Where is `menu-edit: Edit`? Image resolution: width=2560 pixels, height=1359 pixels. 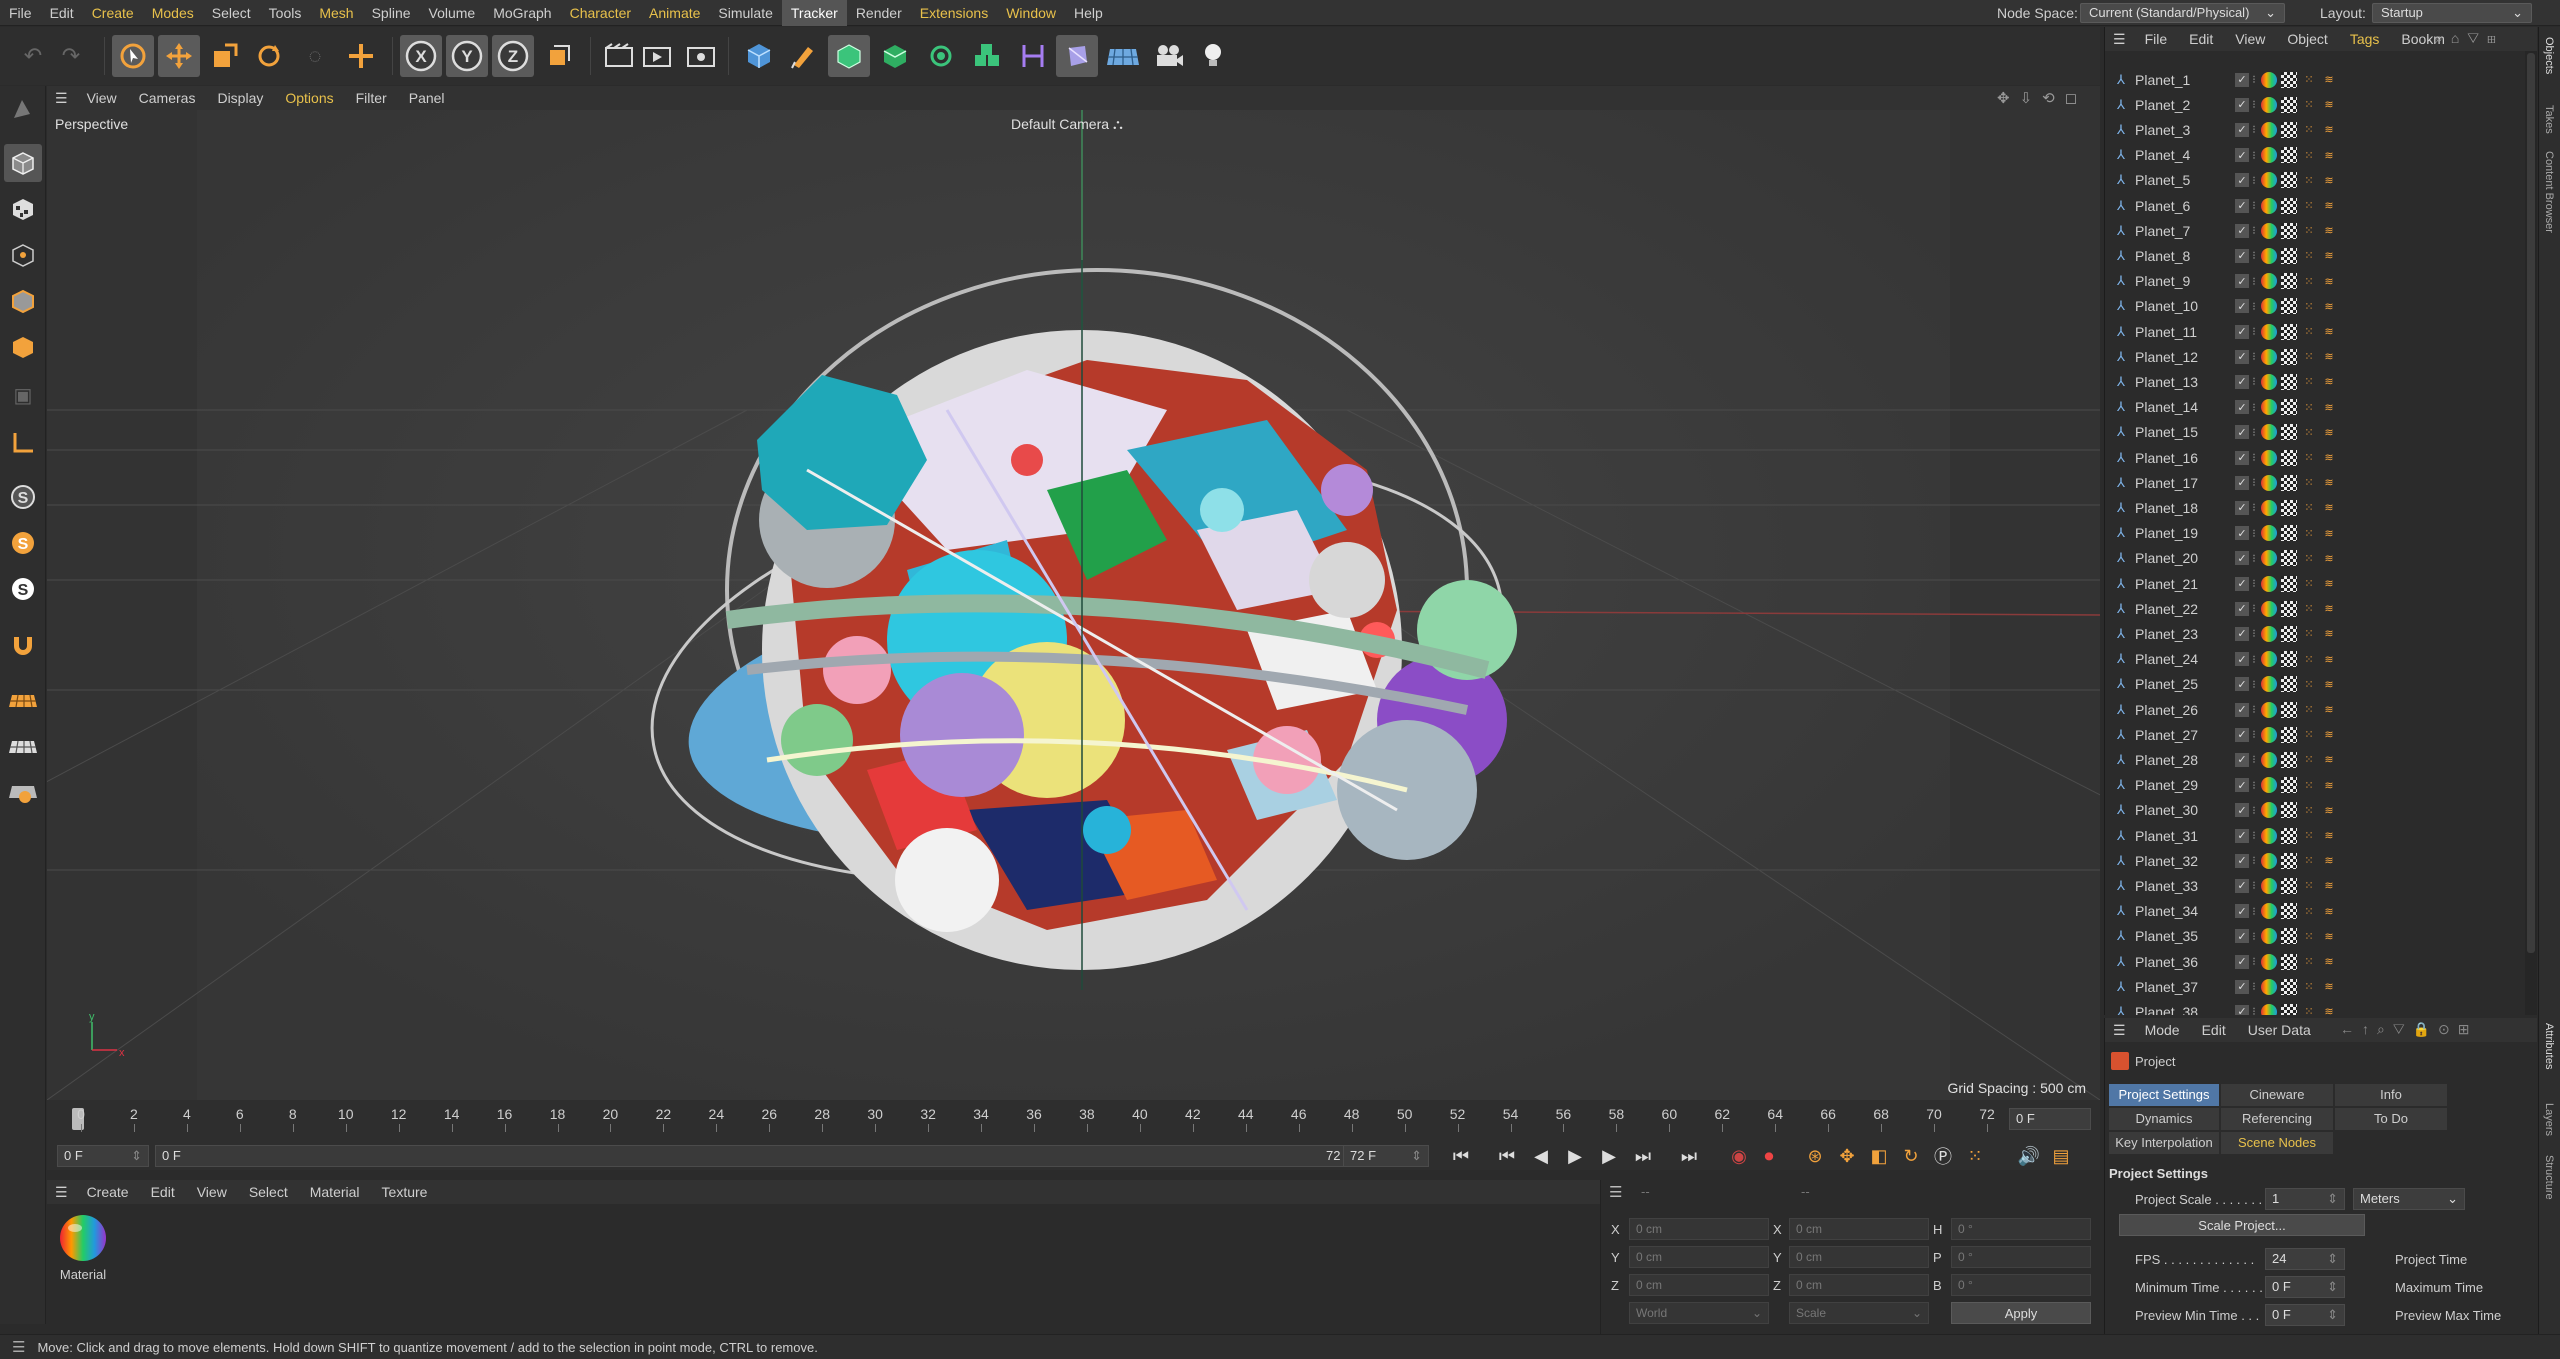 menu-edit: Edit is located at coordinates (62, 13).